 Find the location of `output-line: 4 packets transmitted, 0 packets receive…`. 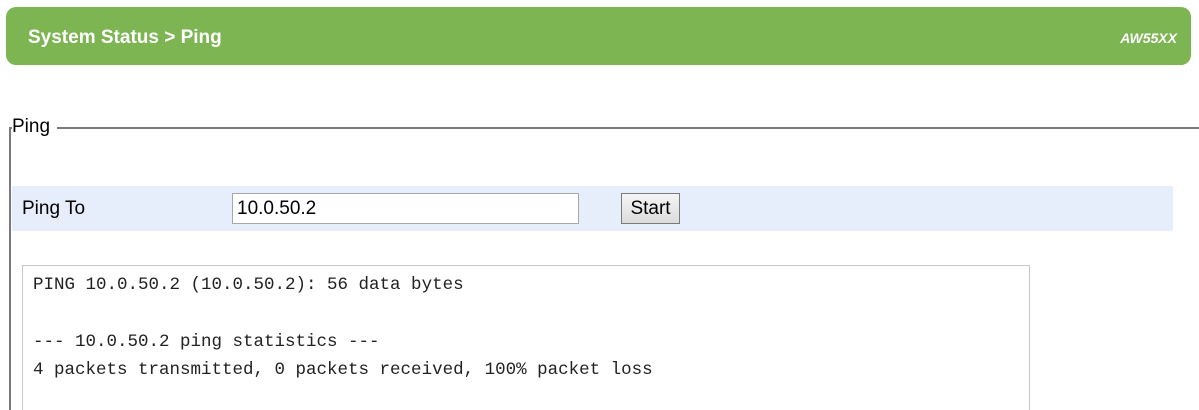

output-line: 4 packets transmitted, 0 packets receive… is located at coordinates (343, 370).